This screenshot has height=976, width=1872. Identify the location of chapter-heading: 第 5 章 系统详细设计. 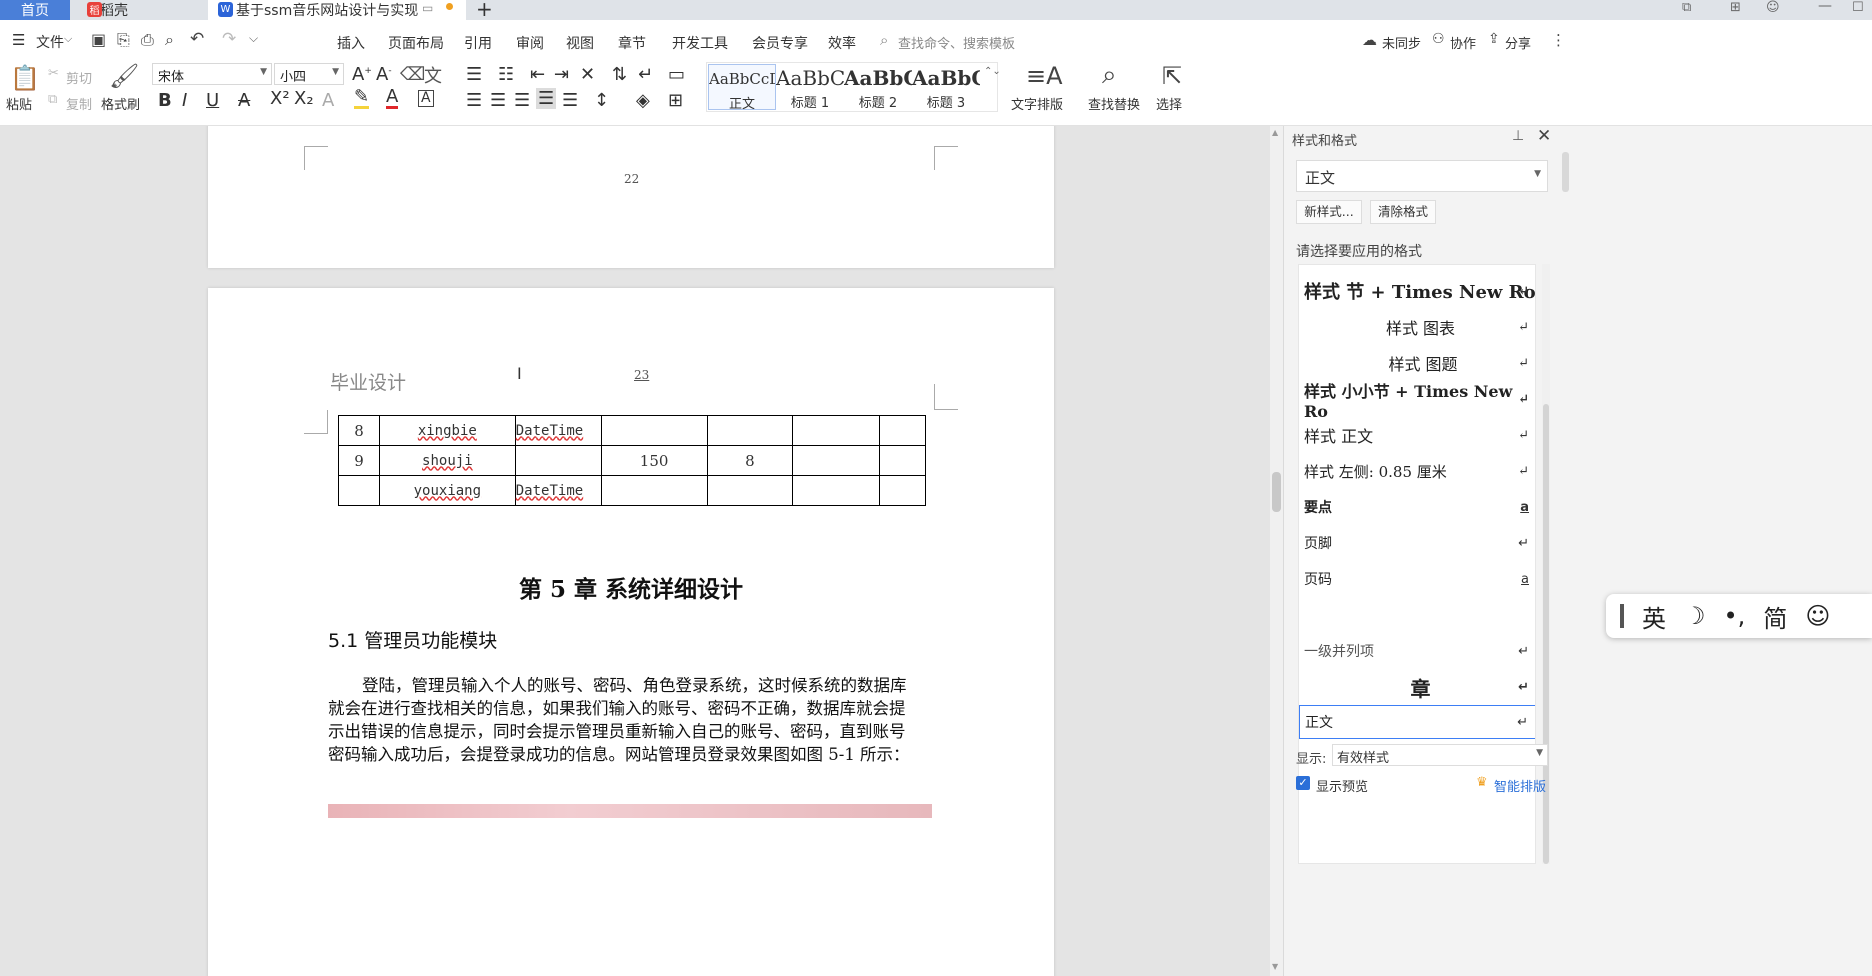
(631, 587).